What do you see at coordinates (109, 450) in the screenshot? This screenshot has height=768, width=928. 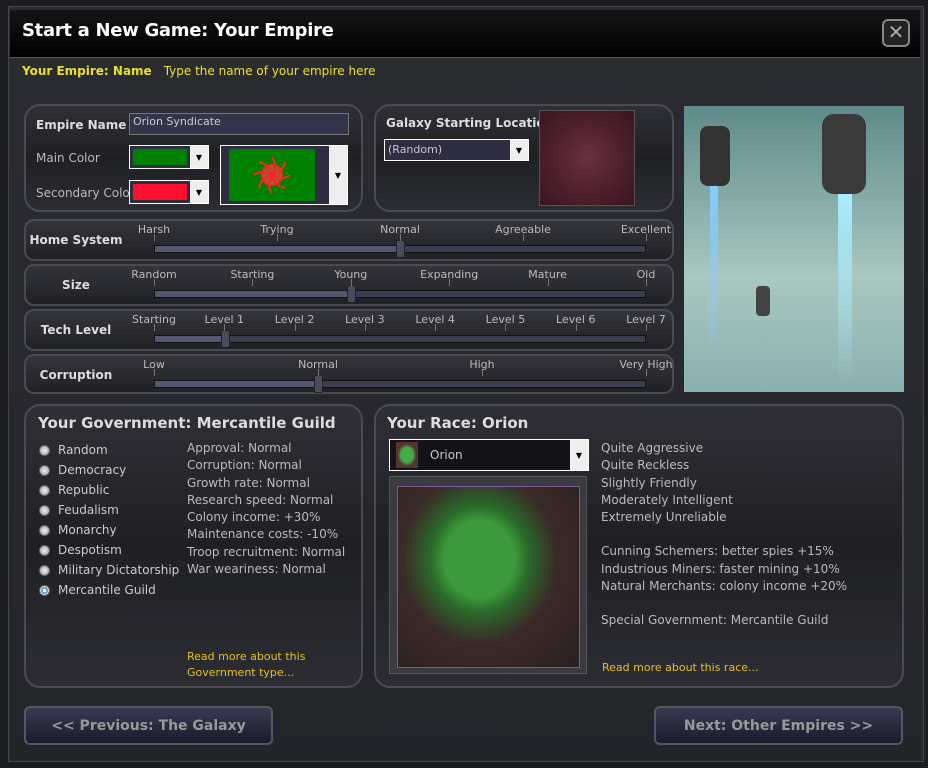 I see `government-option: Random` at bounding box center [109, 450].